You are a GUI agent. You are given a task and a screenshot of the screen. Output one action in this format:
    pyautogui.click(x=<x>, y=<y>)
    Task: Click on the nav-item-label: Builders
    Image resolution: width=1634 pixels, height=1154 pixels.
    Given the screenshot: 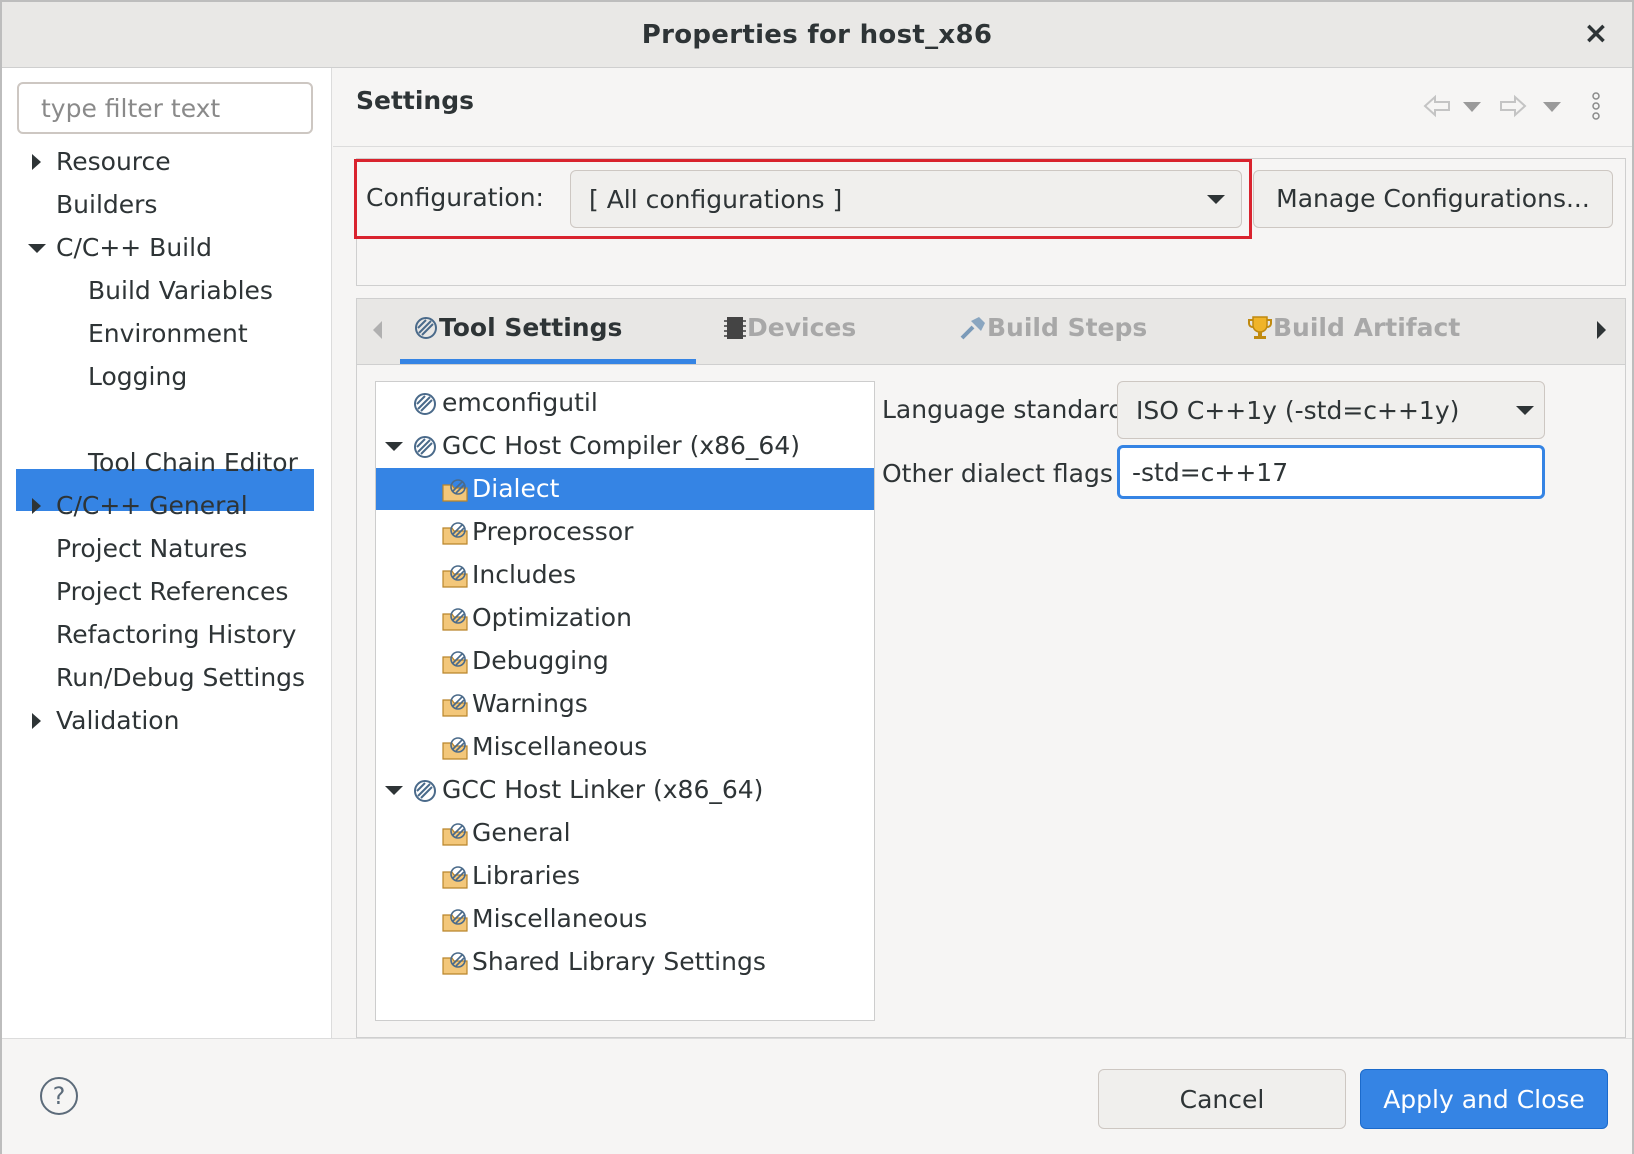 What is the action you would take?
    pyautogui.click(x=107, y=204)
    